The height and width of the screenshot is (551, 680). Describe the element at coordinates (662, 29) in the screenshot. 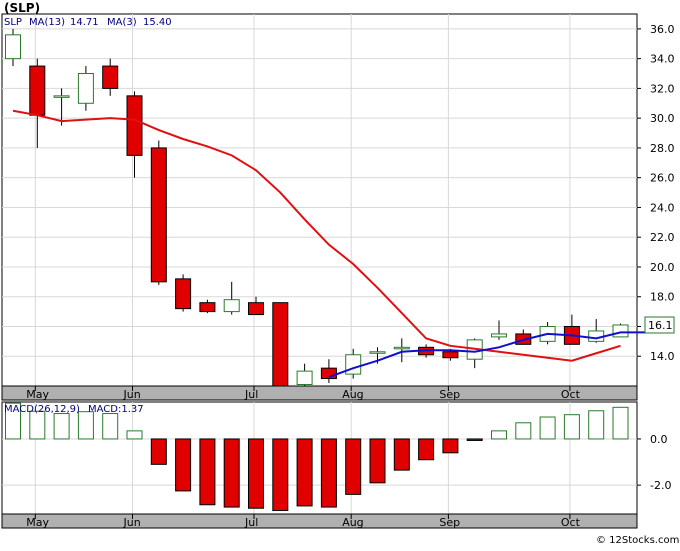

I see `price-tick-label: 36.0` at that location.